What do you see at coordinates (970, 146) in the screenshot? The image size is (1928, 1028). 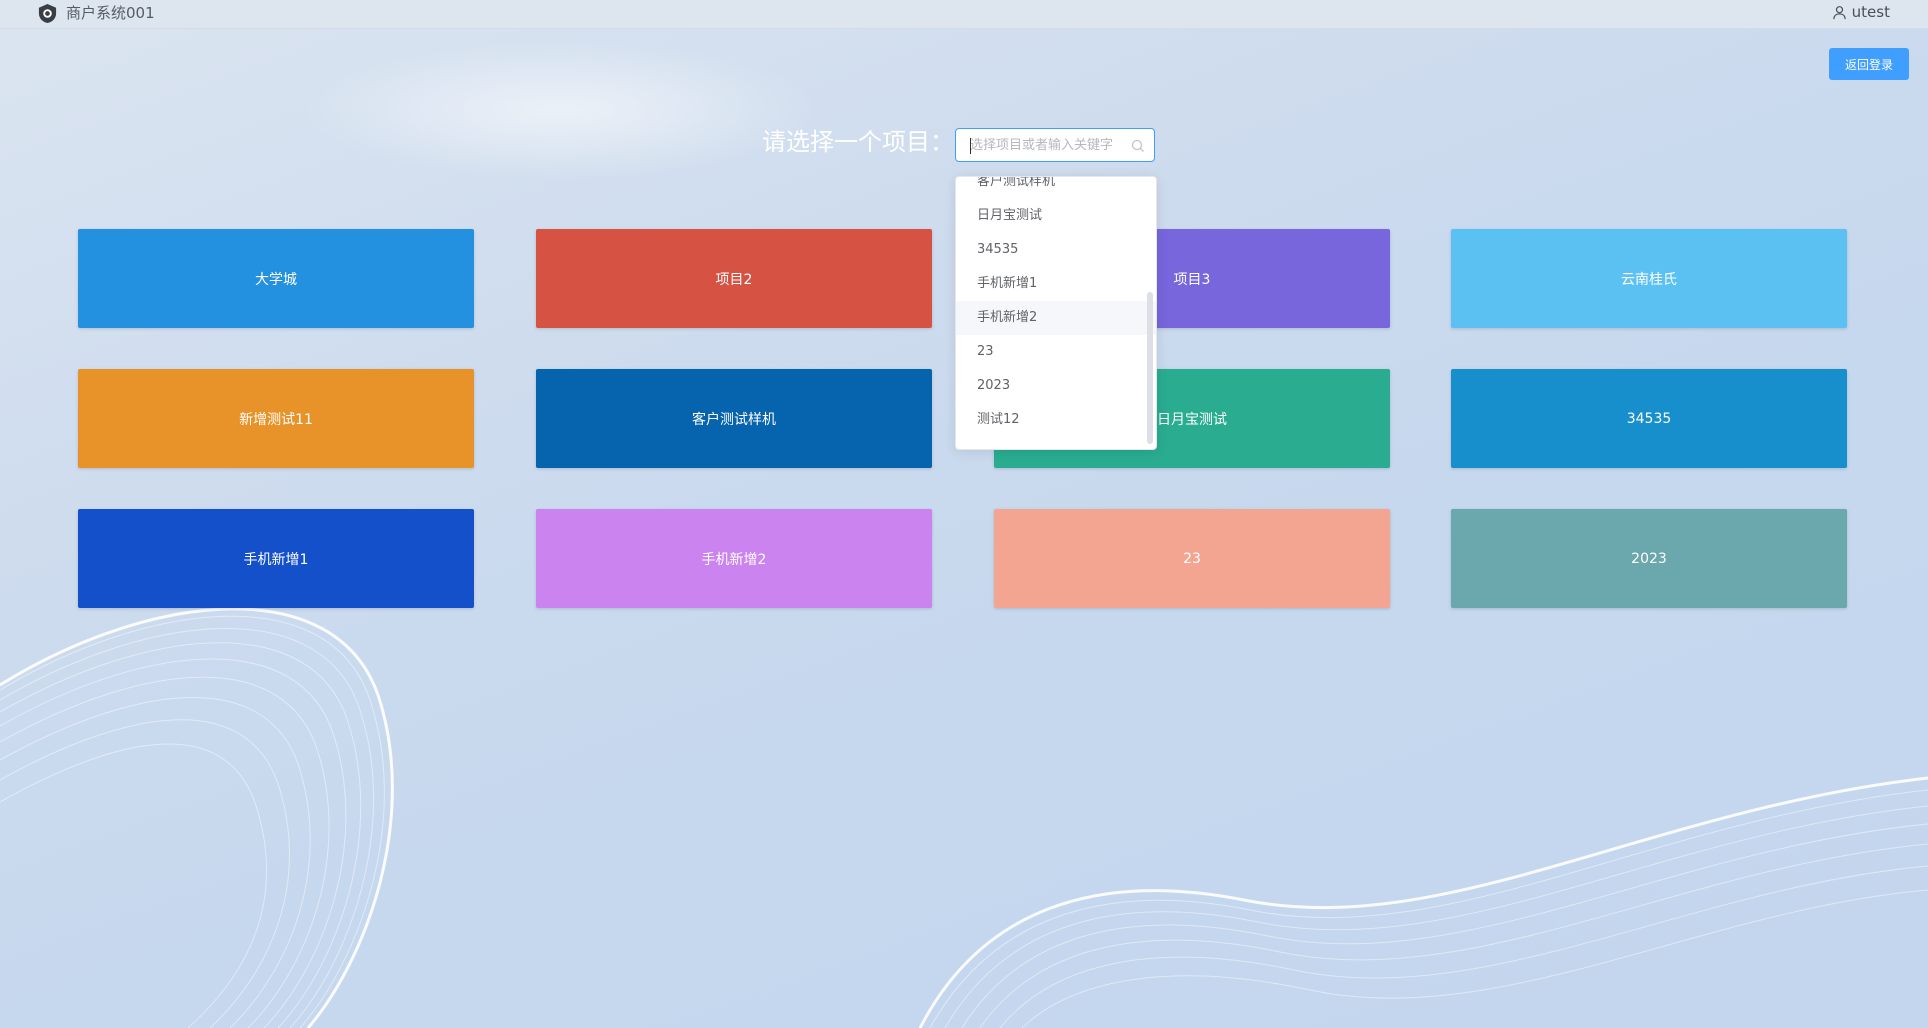 I see `text-caret` at bounding box center [970, 146].